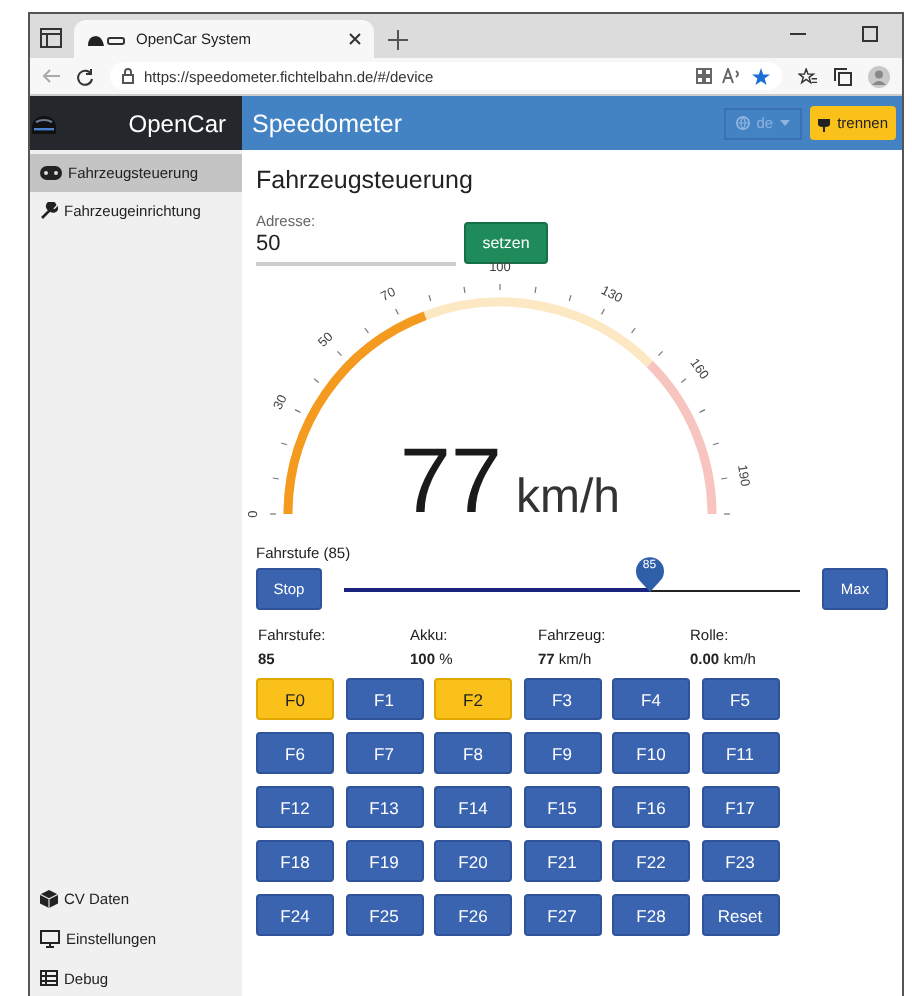  Describe the element at coordinates (743, 123) in the screenshot. I see `globe-icon` at that location.